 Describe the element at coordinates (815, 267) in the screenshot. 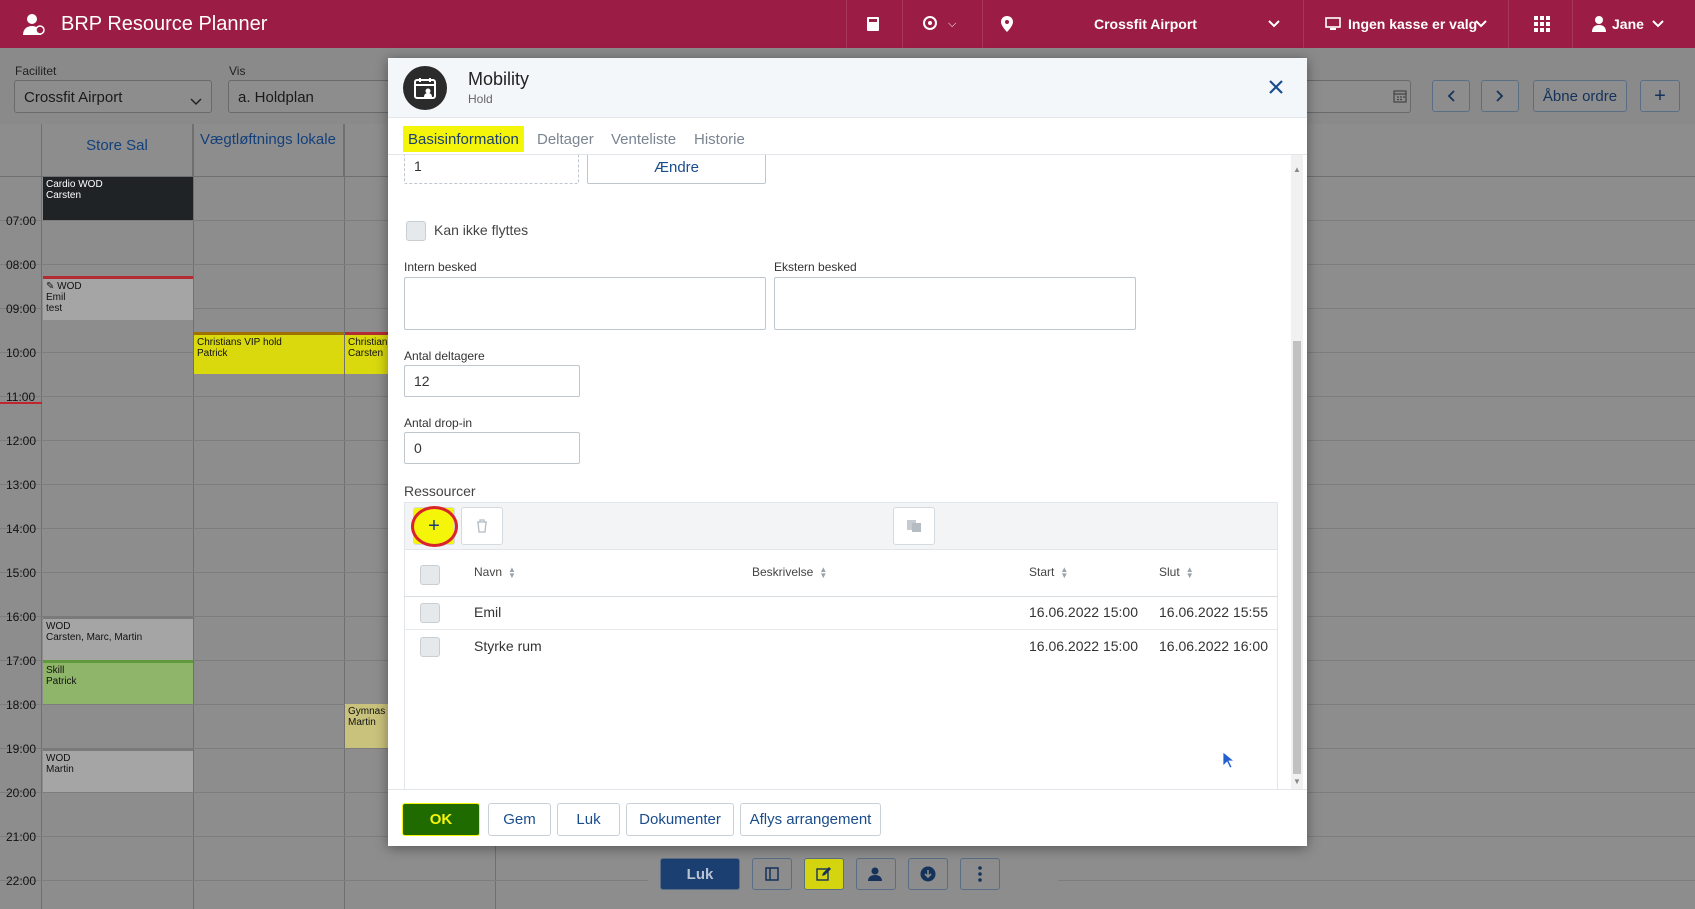

I see `external-message-label: Ekstern besked` at that location.